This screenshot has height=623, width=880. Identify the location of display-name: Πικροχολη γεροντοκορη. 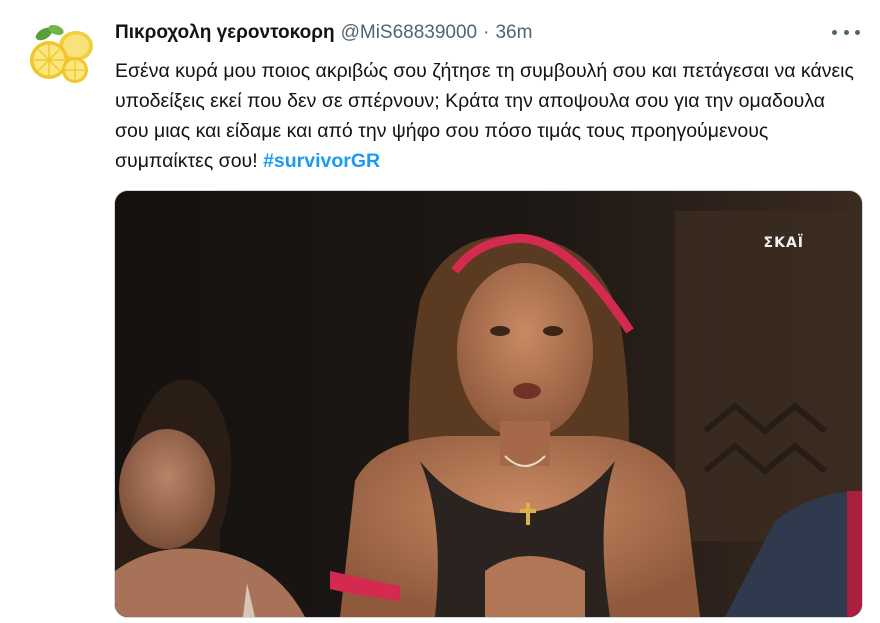
(225, 33).